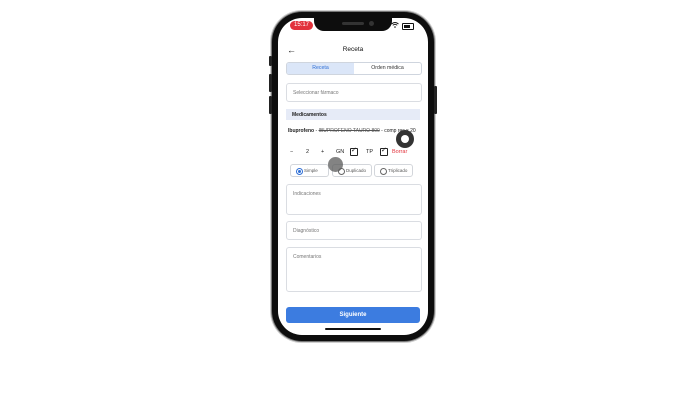 The height and width of the screenshot is (397, 700). I want to click on next-button: Siguiente, so click(353, 315).